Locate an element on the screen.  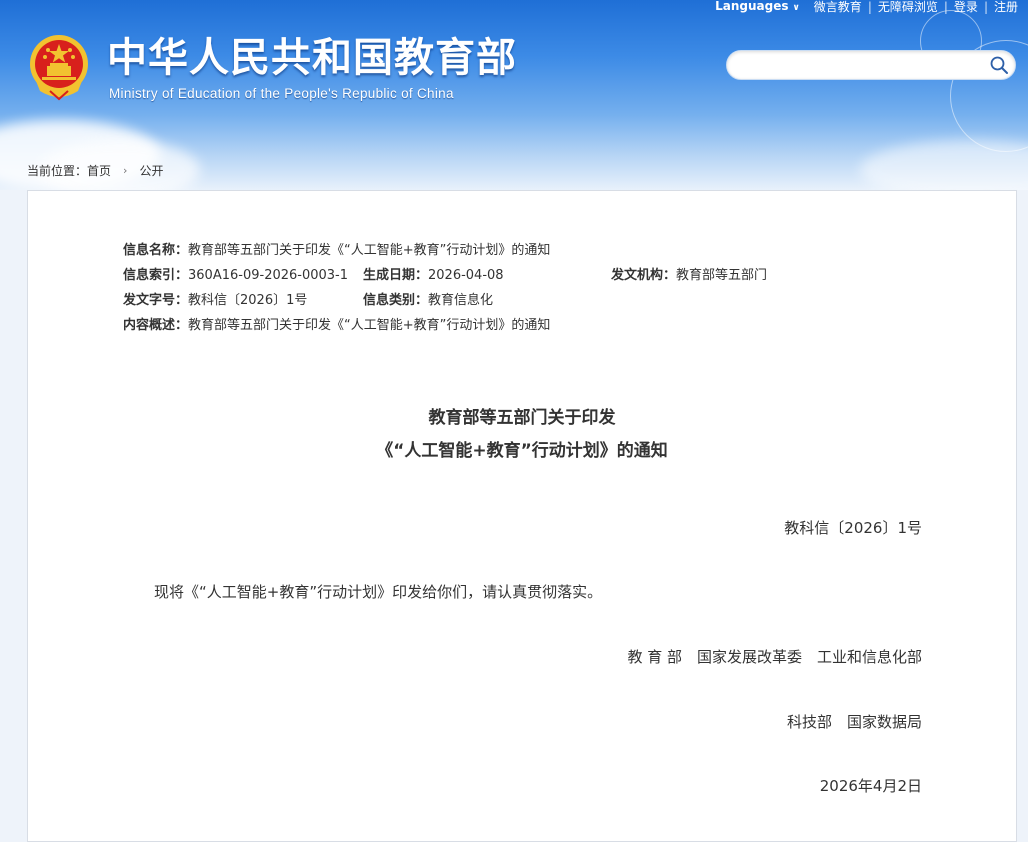
weibo-link: 微言教育 is located at coordinates (838, 7).